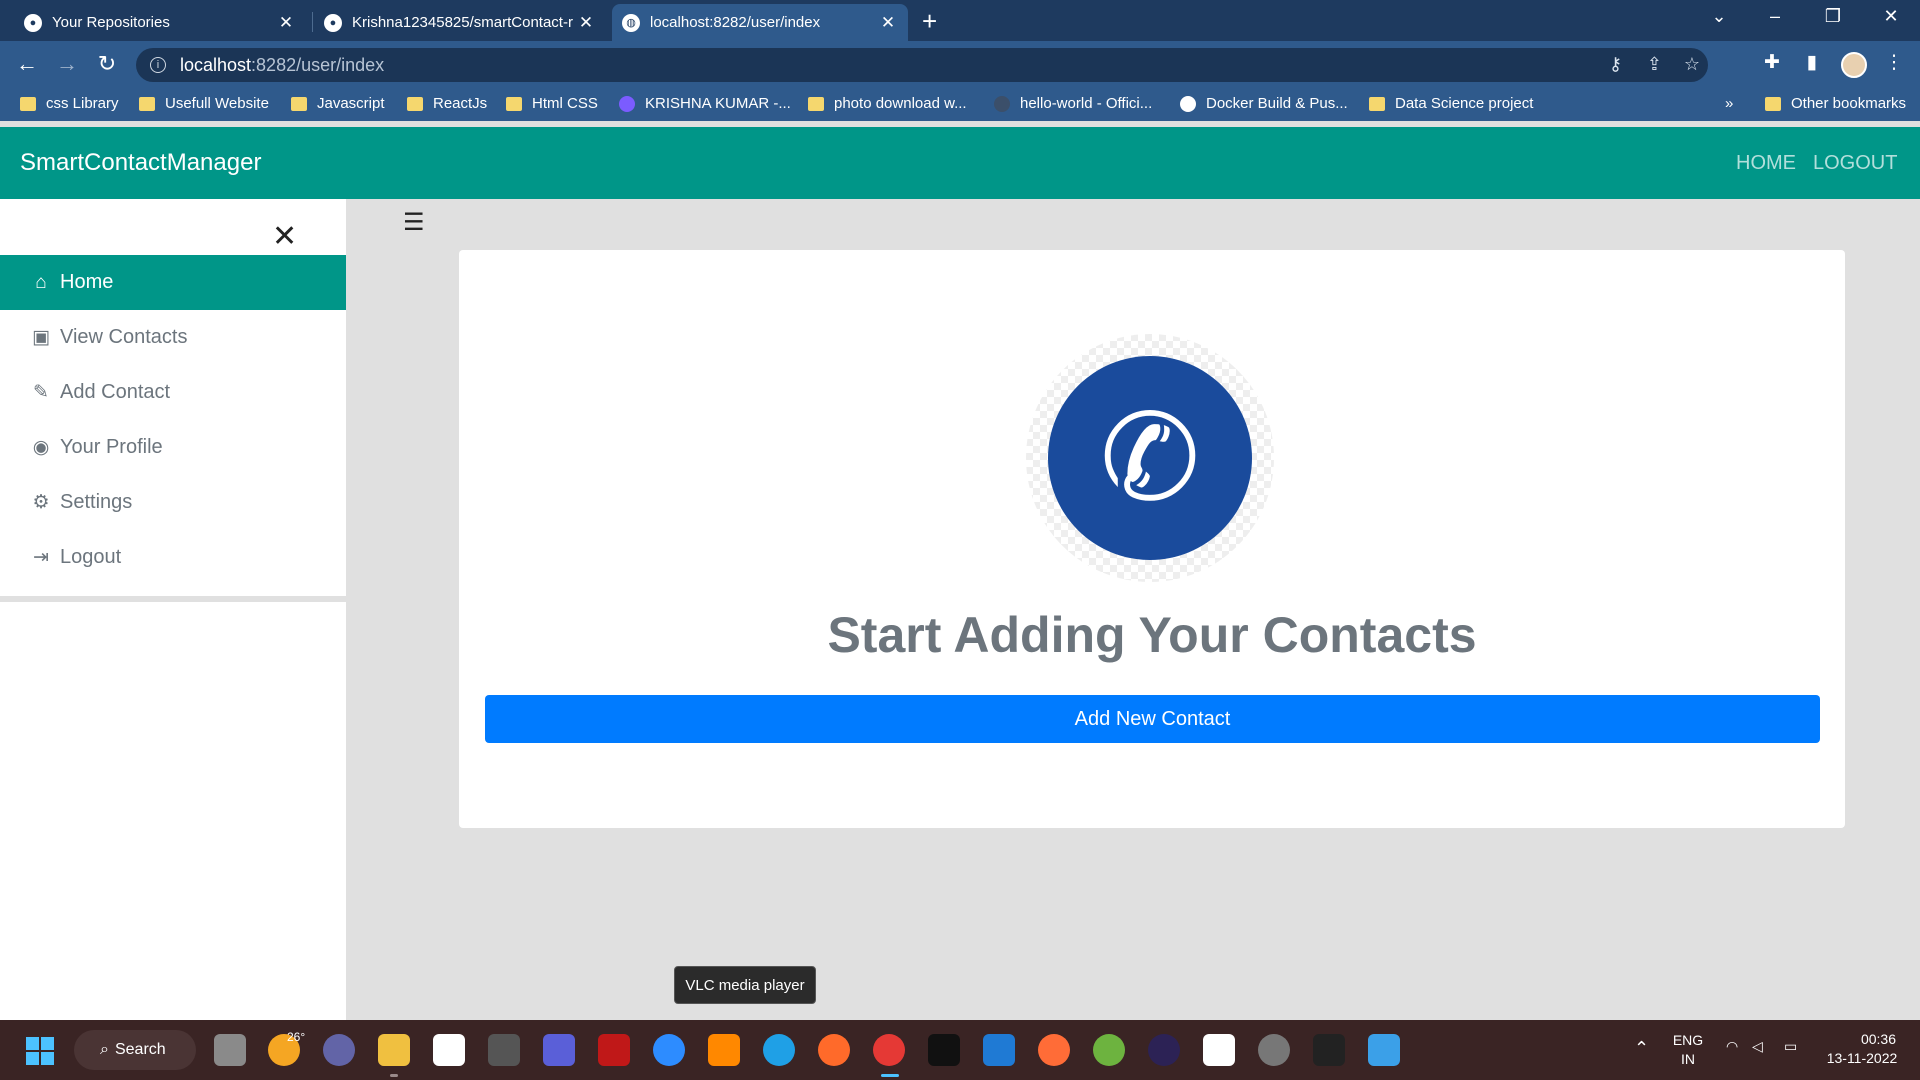  I want to click on chrome-icon, so click(889, 1050).